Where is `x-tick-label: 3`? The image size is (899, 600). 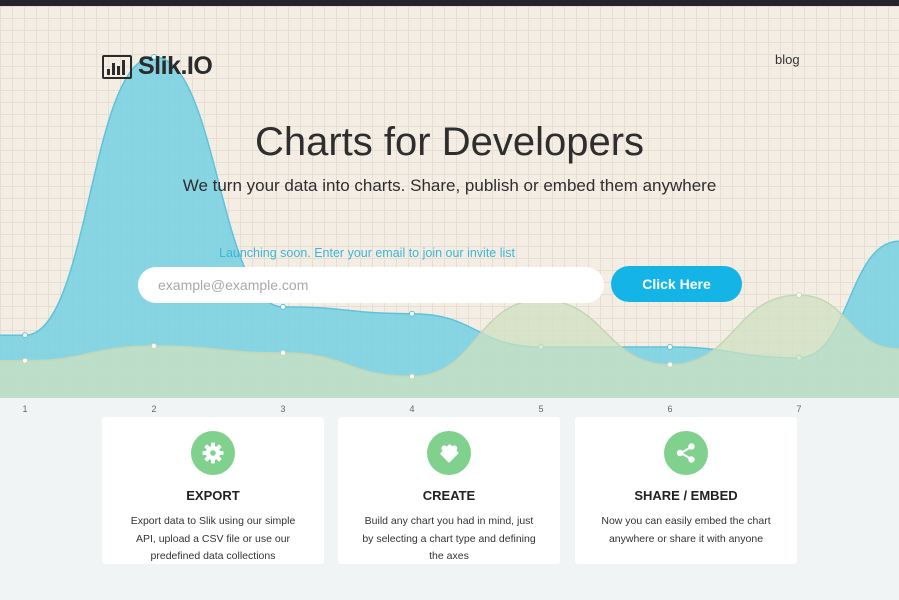 x-tick-label: 3 is located at coordinates (283, 409).